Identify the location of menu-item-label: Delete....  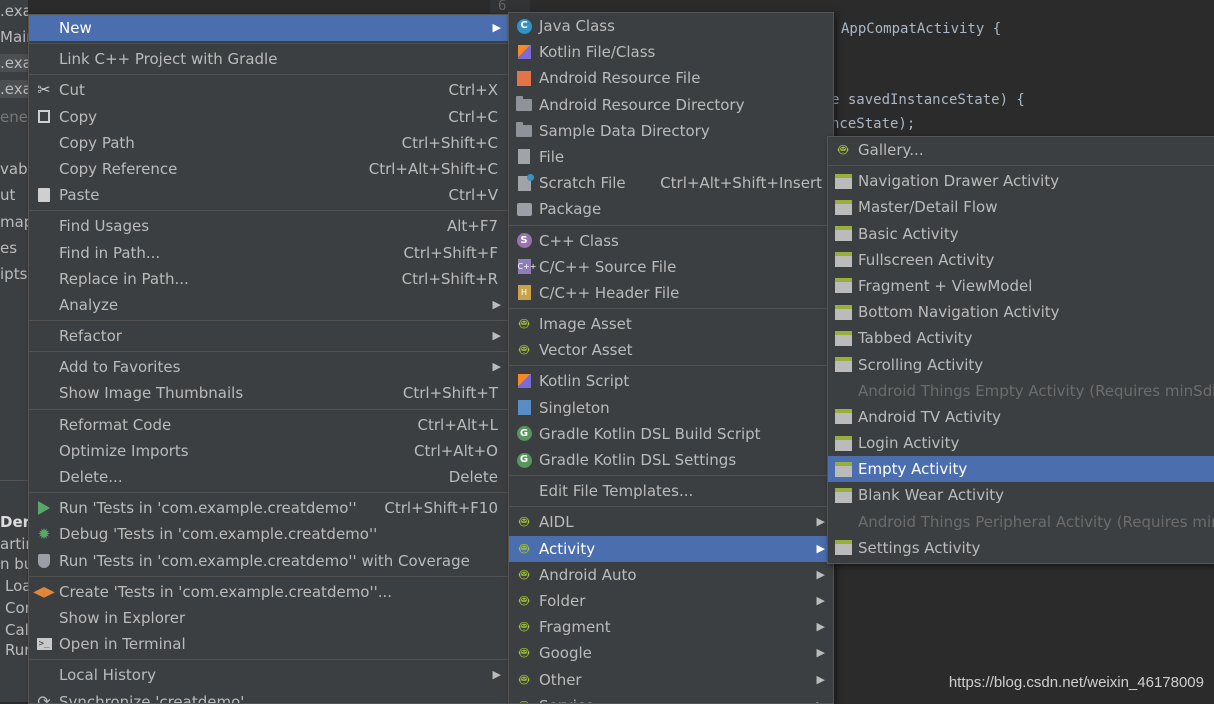
(91, 477).